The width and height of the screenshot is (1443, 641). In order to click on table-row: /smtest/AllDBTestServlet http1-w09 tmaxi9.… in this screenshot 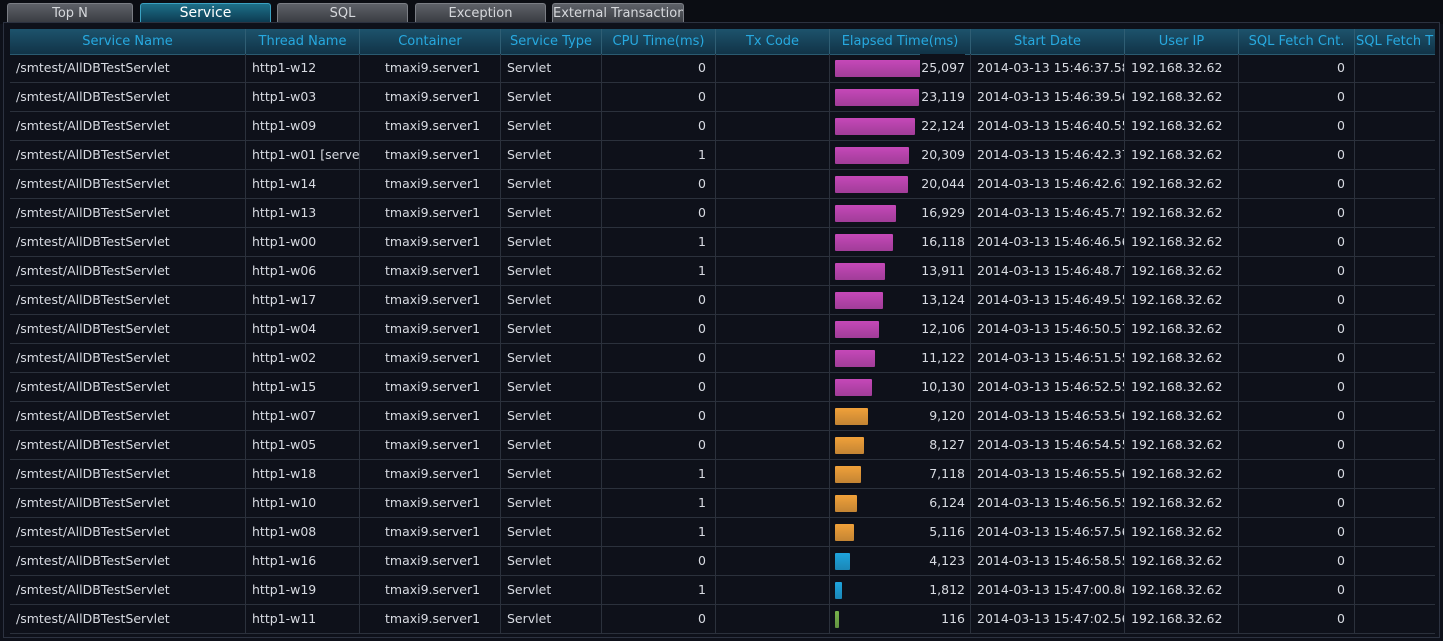, I will do `click(722, 126)`.